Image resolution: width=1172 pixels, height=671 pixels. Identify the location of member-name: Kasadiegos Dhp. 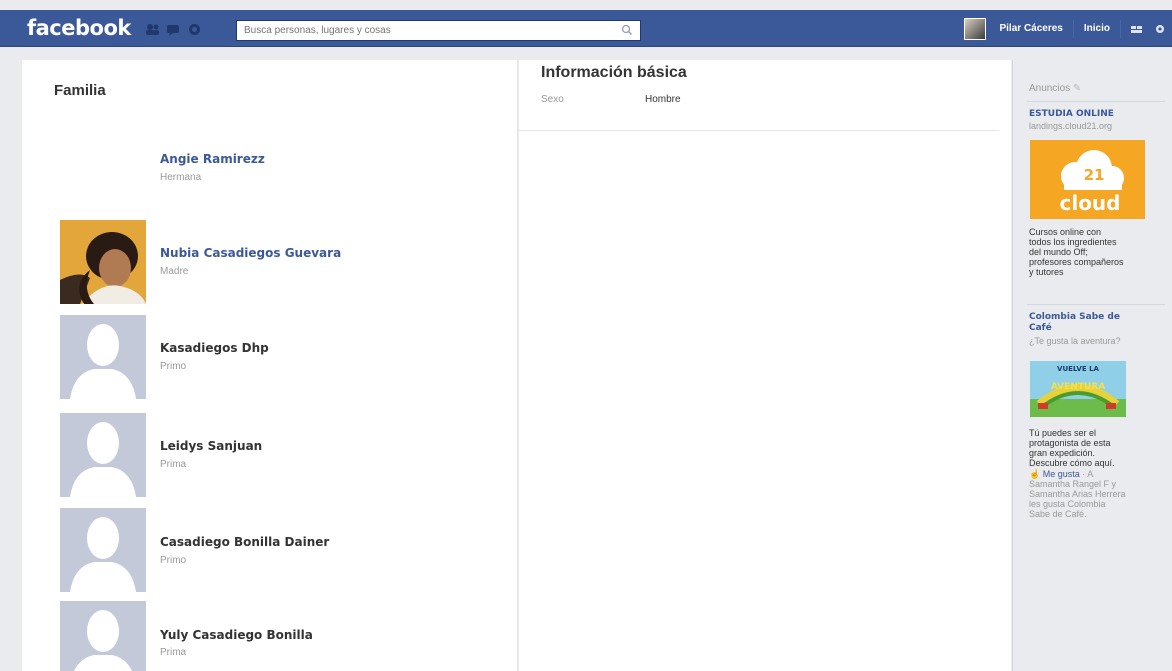
(214, 348).